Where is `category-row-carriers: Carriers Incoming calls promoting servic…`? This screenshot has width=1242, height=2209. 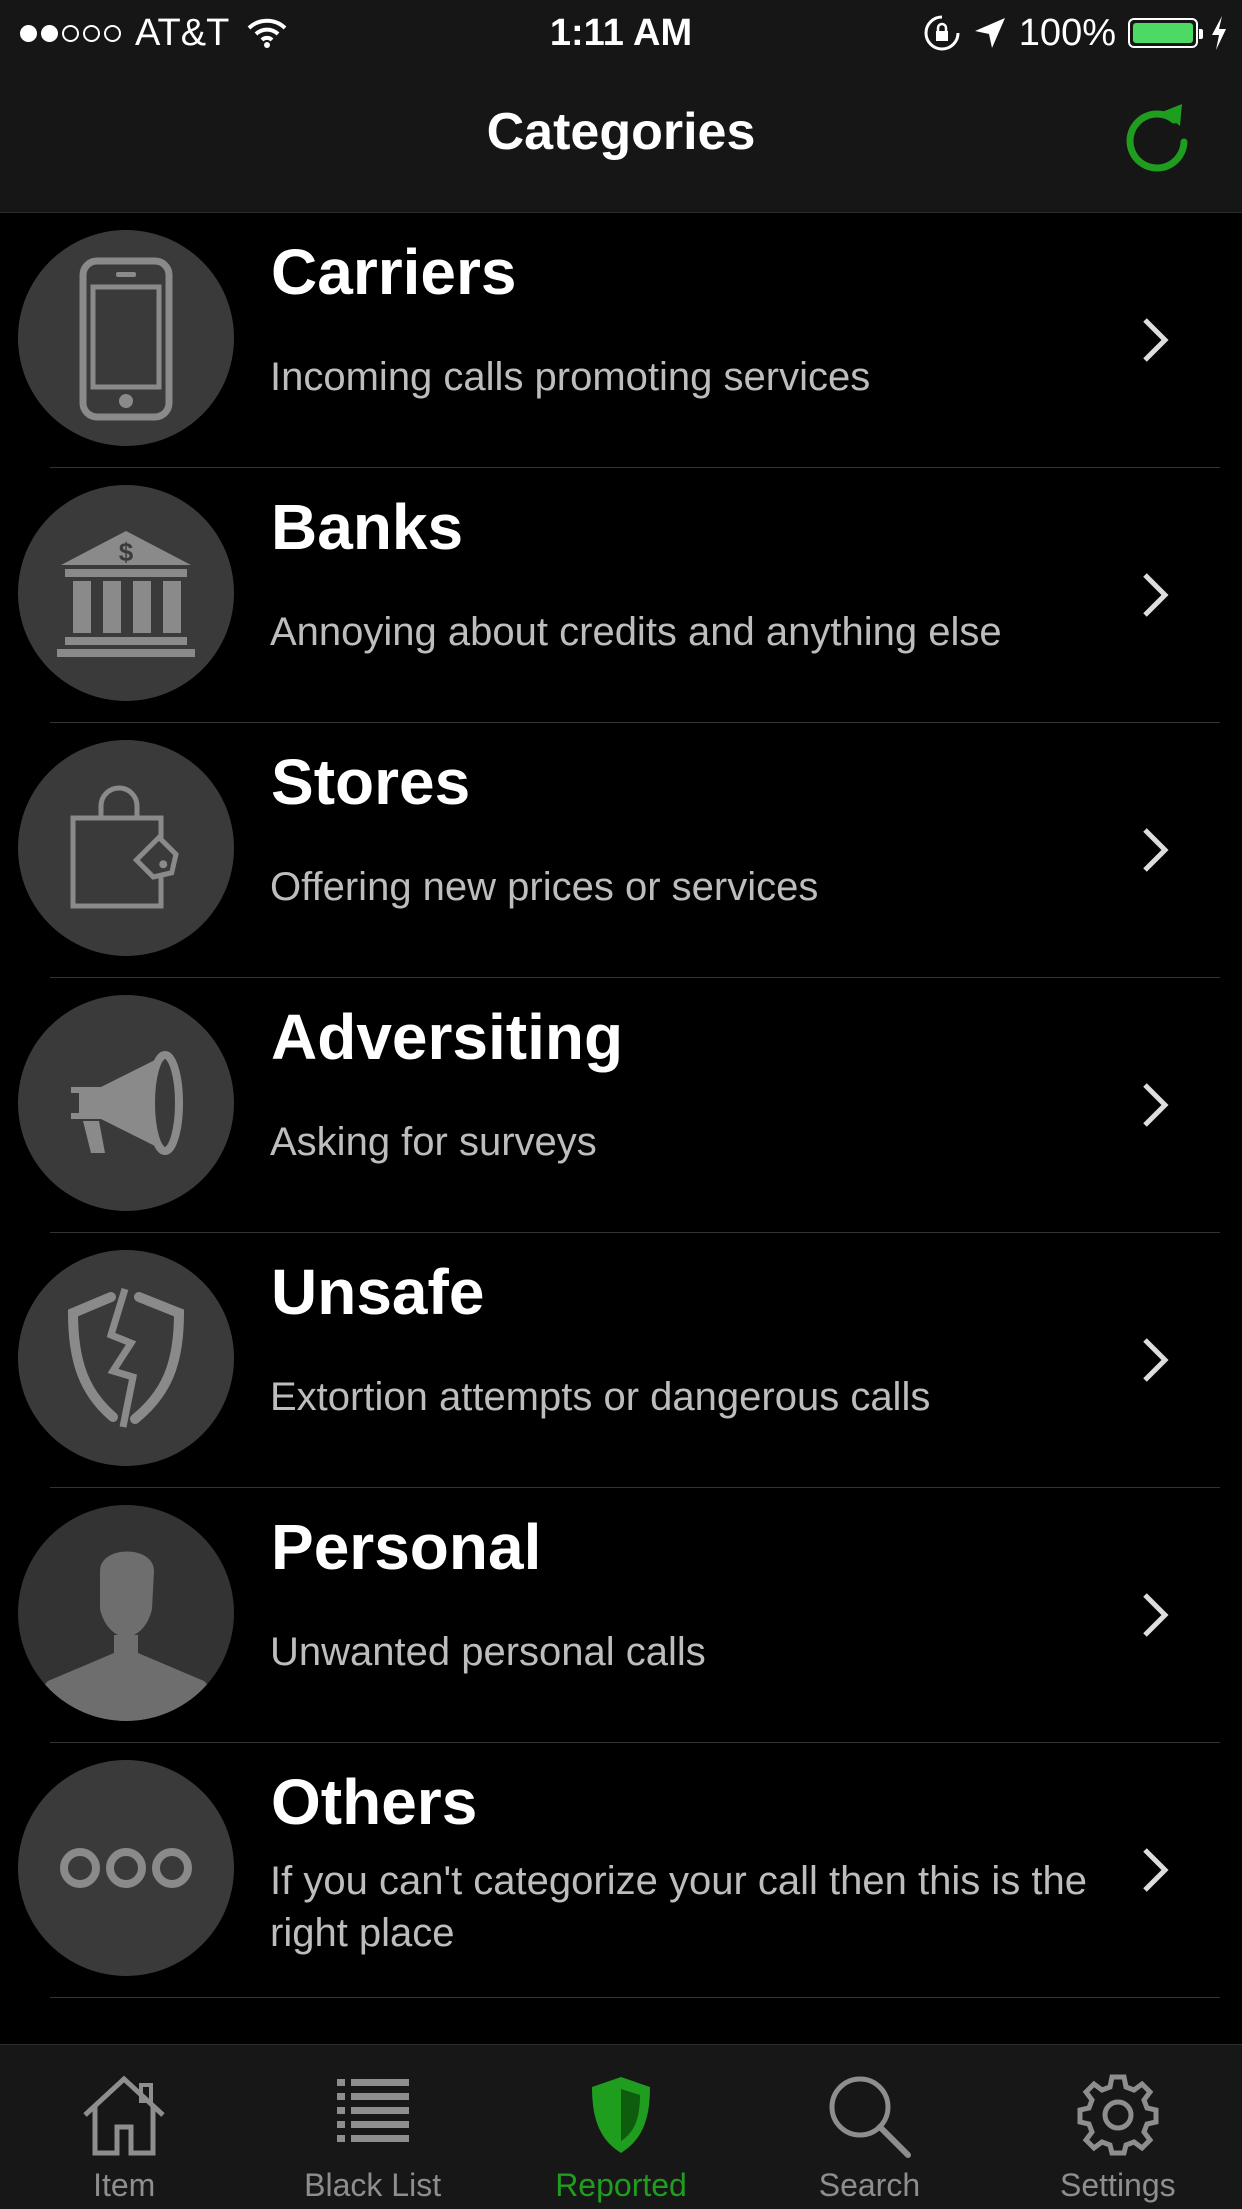 category-row-carriers: Carriers Incoming calls promoting servic… is located at coordinates (621, 340).